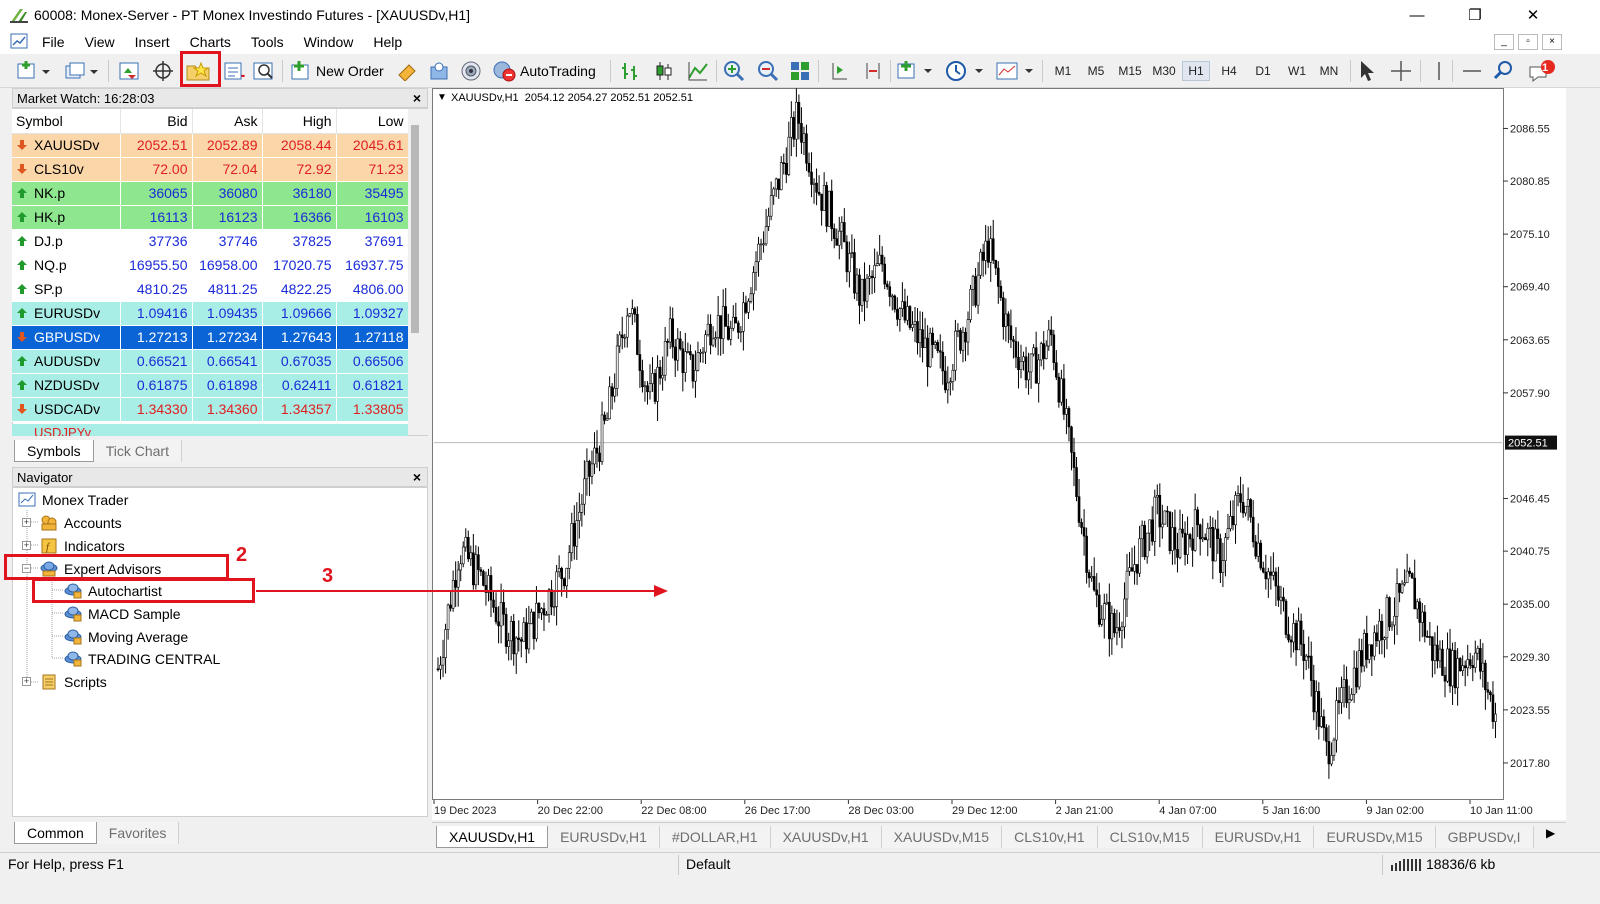 The height and width of the screenshot is (904, 1600). What do you see at coordinates (1501, 811) in the screenshot?
I see `x-tick-label: 10 Jan 11:00` at bounding box center [1501, 811].